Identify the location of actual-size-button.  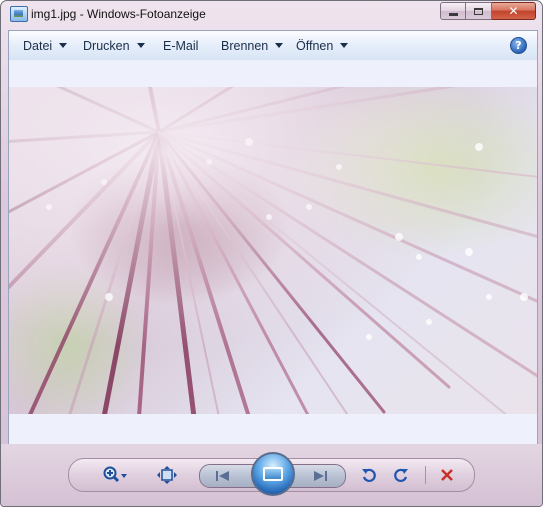
(167, 475).